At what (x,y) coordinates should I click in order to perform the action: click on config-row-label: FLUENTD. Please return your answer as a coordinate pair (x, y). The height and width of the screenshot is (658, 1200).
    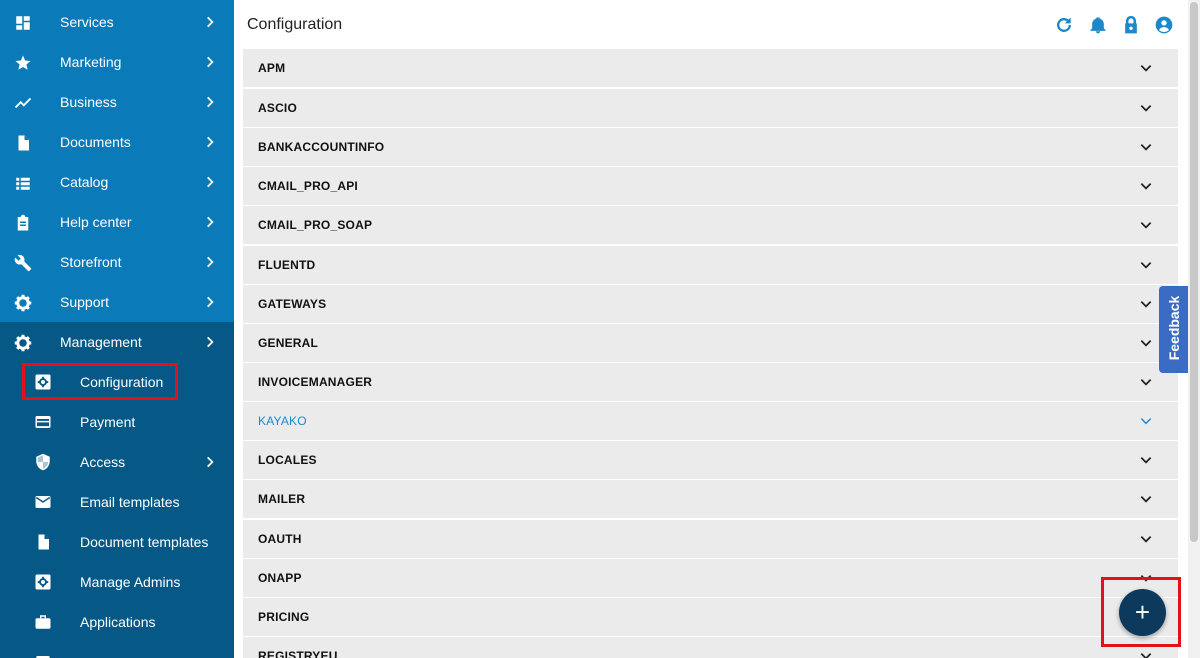
    Looking at the image, I should click on (287, 265).